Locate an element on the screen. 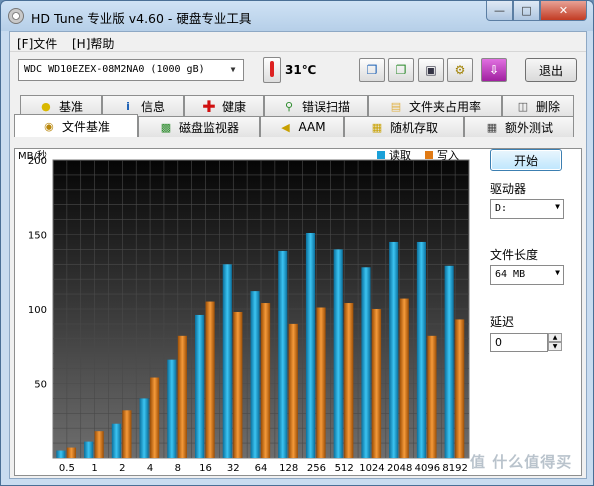 The height and width of the screenshot is (486, 594). extra-icon: ▦ is located at coordinates (492, 127).